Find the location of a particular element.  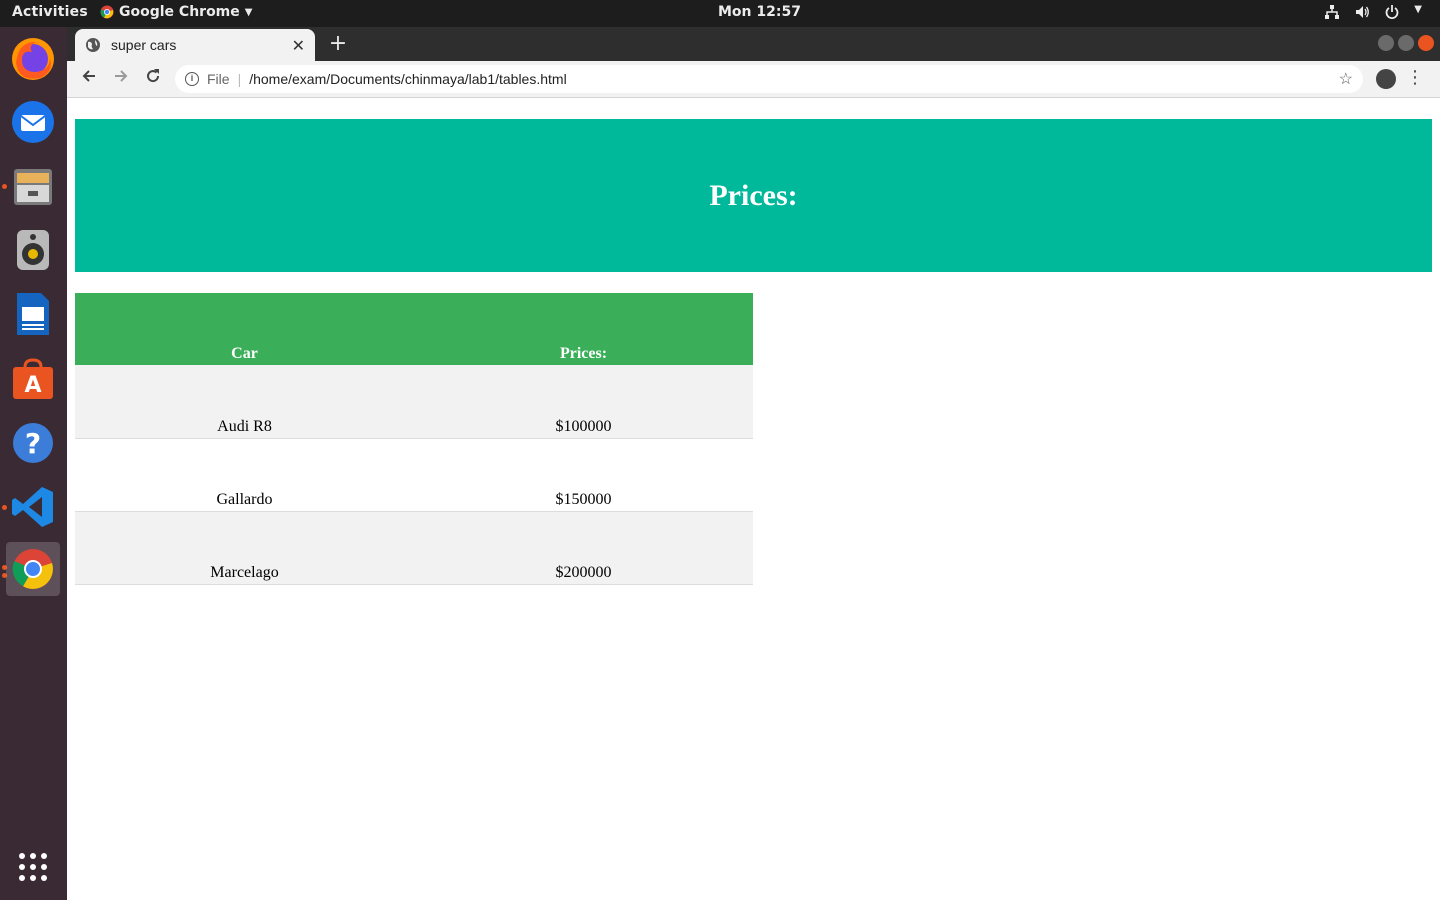

thunderbird-icon is located at coordinates (33, 122).